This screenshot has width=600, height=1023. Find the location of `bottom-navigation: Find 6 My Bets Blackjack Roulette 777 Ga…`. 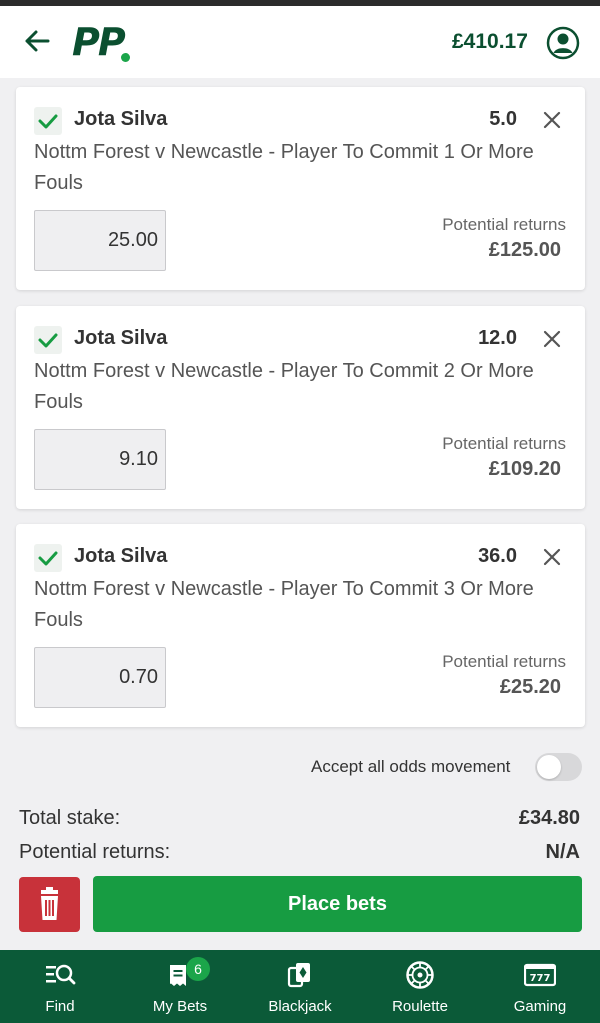

bottom-navigation: Find 6 My Bets Blackjack Roulette 777 Ga… is located at coordinates (300, 986).